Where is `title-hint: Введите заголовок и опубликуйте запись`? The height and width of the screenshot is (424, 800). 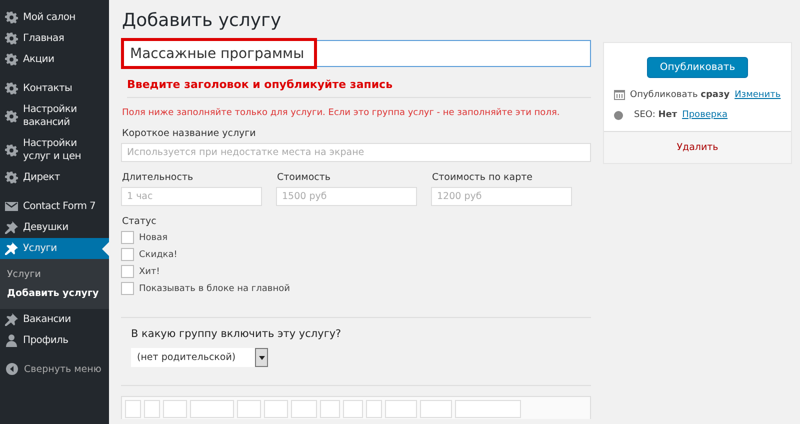 title-hint: Введите заголовок и опубликуйте запись is located at coordinates (359, 88).